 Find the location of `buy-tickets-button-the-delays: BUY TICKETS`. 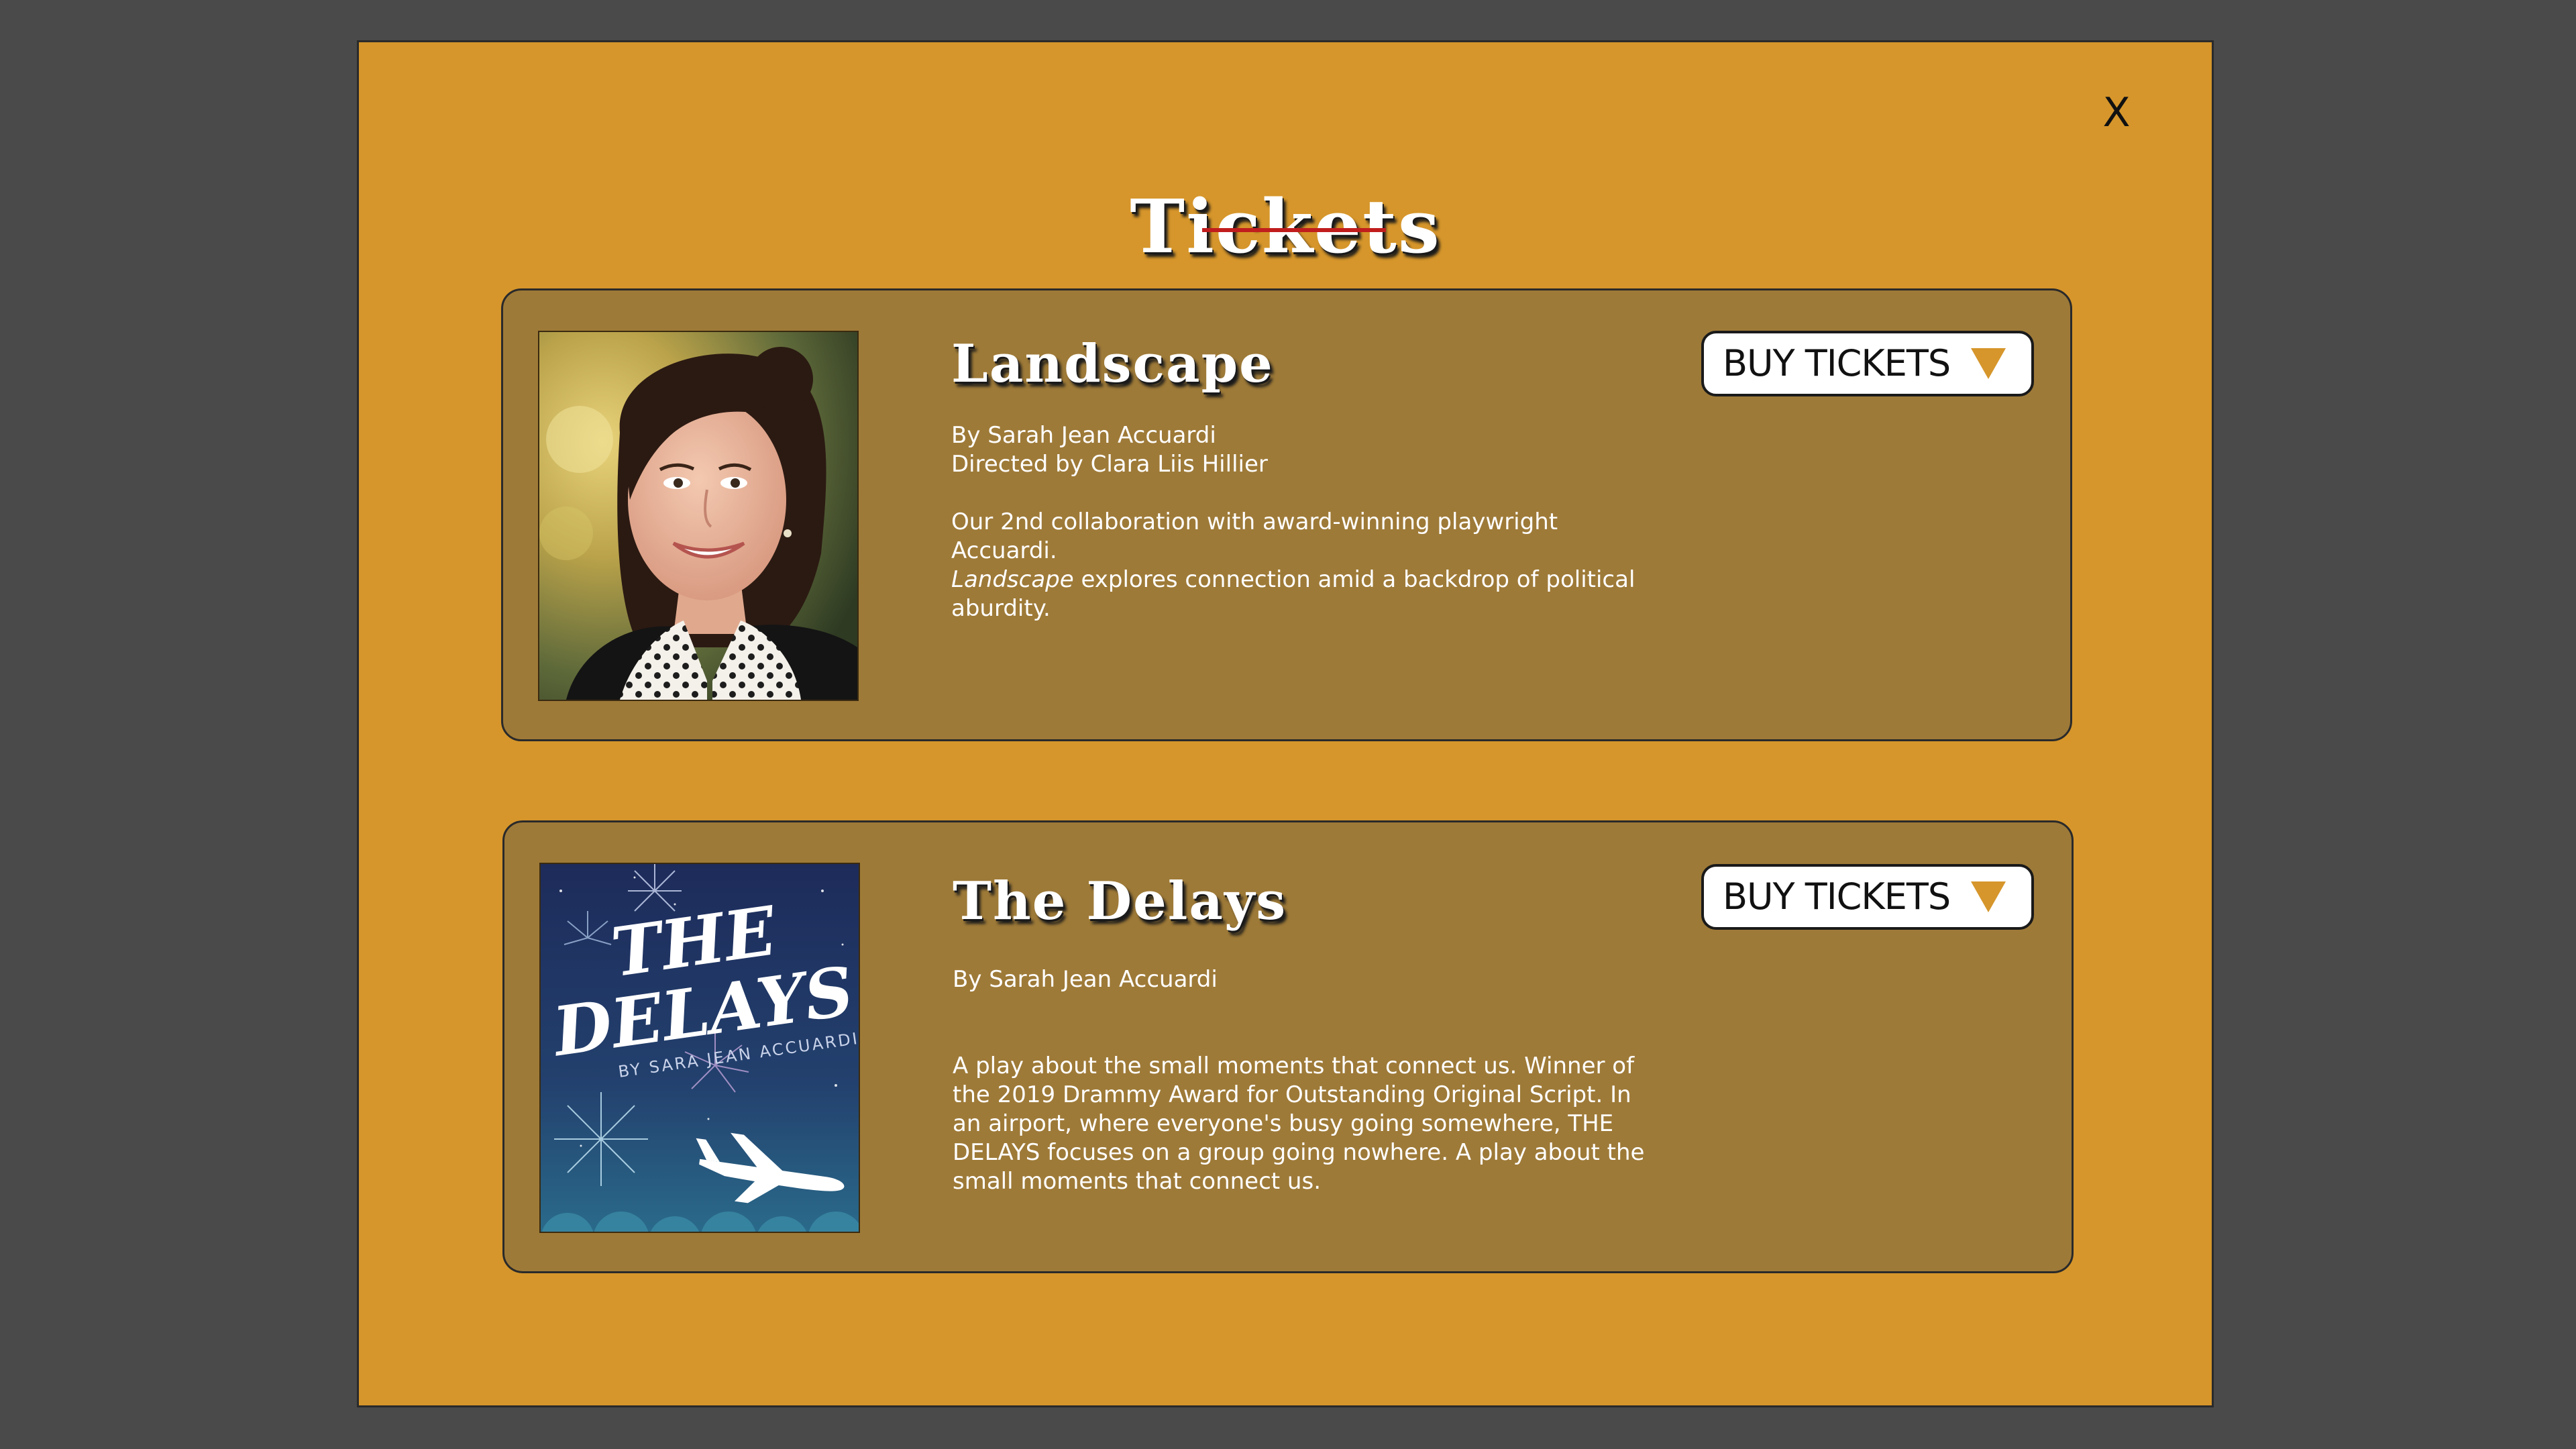

buy-tickets-button-the-delays: BUY TICKETS is located at coordinates (1867, 897).